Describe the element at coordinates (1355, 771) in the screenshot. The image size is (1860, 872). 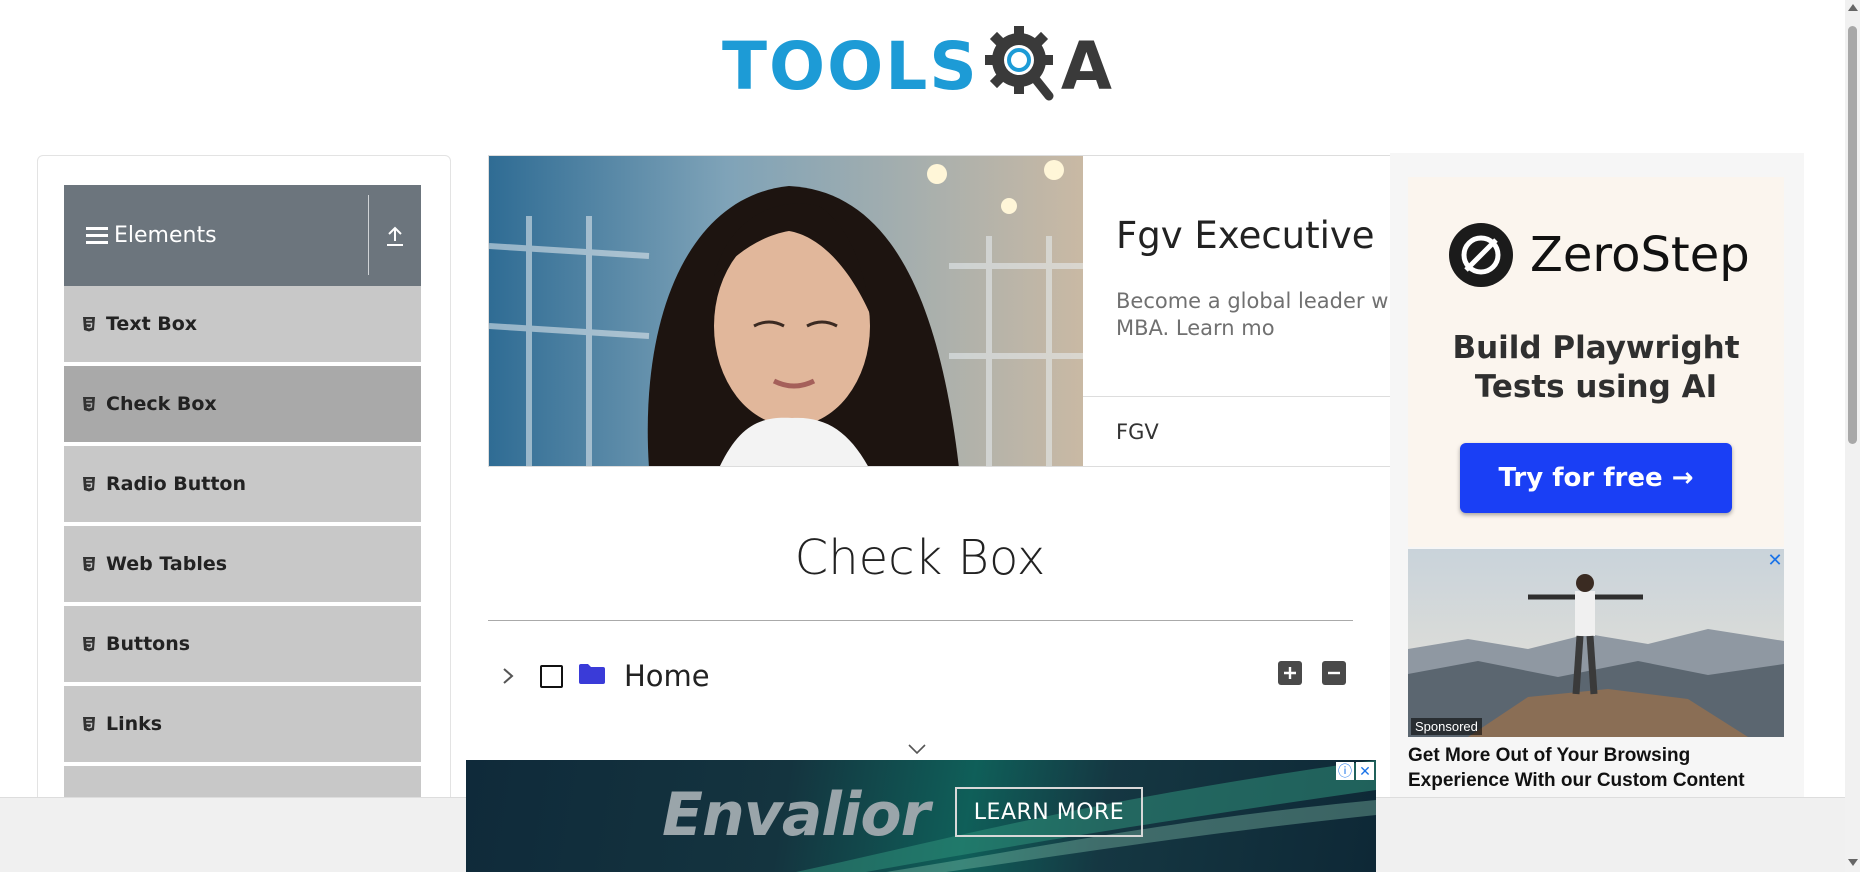
I see `ad-choices: ⓘ ✕` at that location.